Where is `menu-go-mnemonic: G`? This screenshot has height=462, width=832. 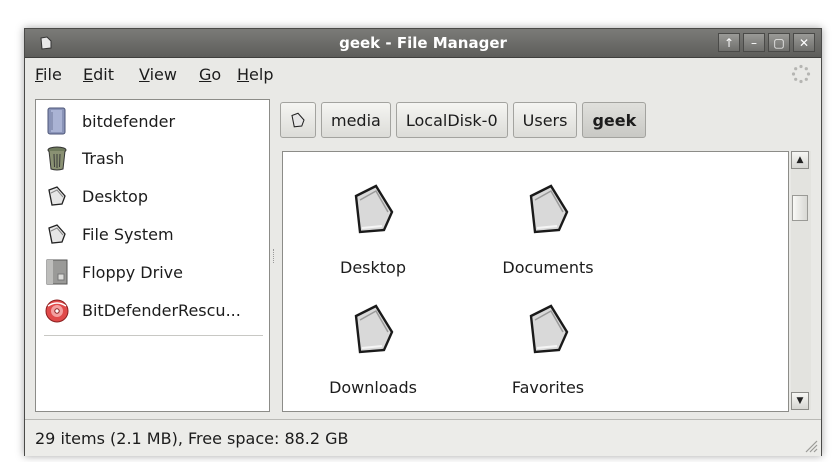
menu-go-mnemonic: G is located at coordinates (205, 74).